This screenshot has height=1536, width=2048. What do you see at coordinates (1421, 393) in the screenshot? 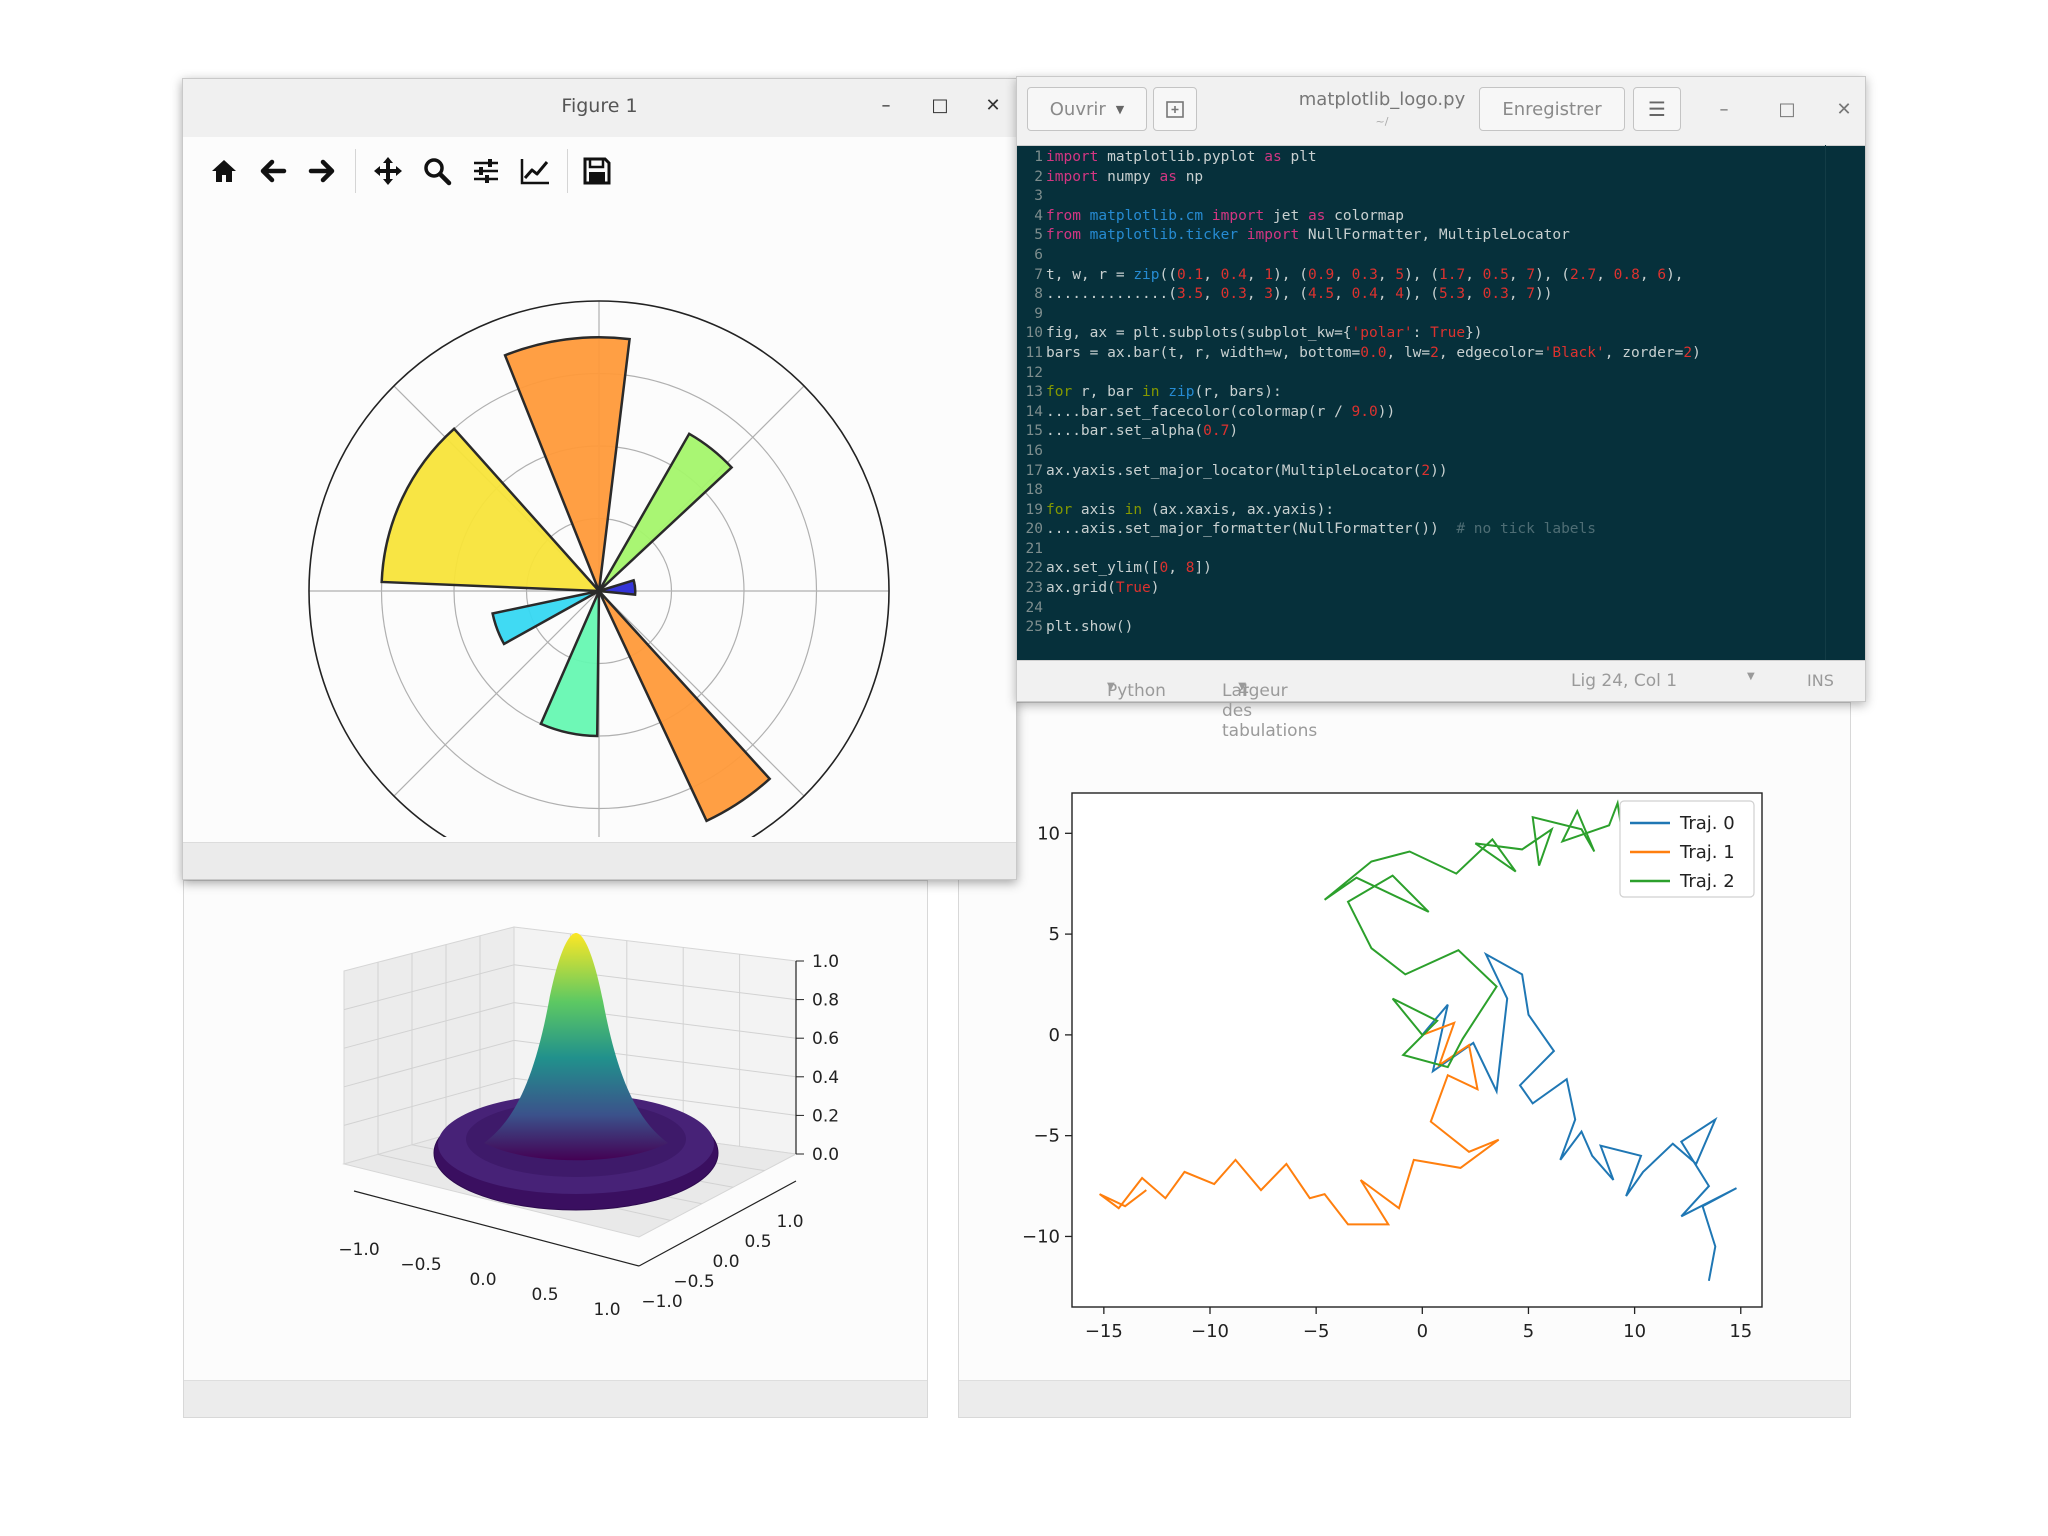
I see `code-line: 13 for r, bar in zip(r, bars):` at bounding box center [1421, 393].